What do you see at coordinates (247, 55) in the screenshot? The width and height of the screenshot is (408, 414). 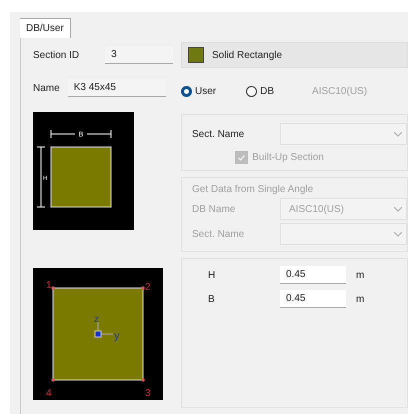 I see `dropdown-value: Solid Rectangle` at bounding box center [247, 55].